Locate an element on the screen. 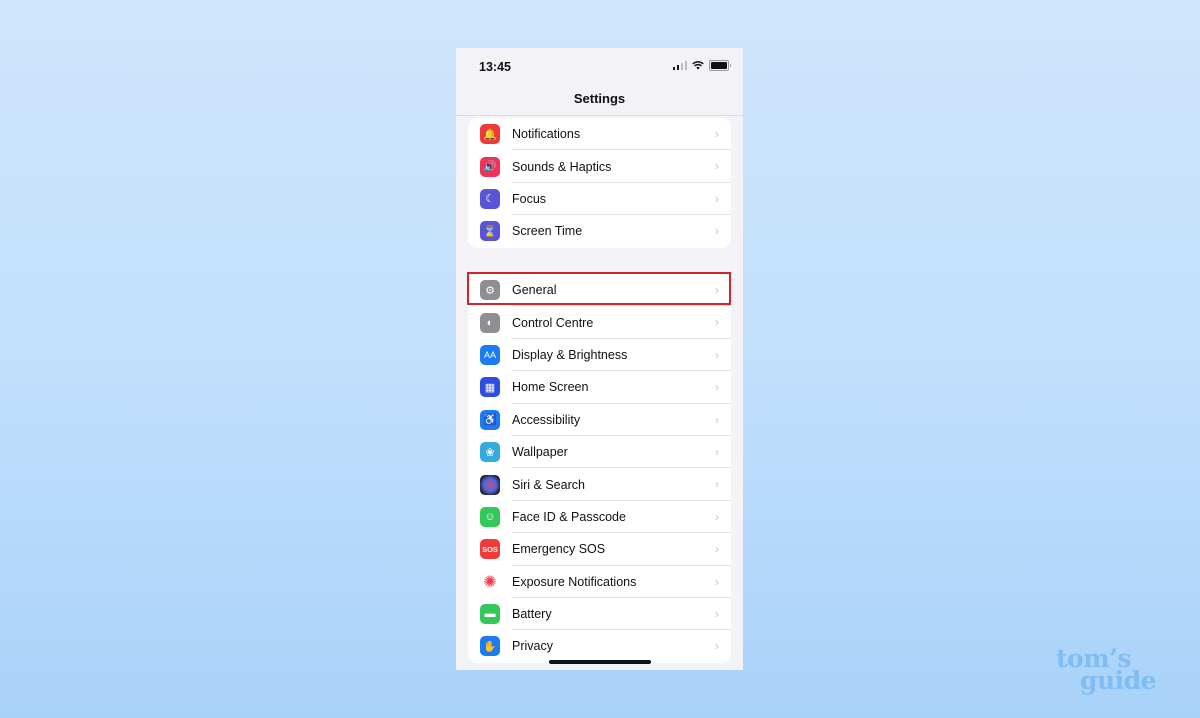  flower-icon: ❀ is located at coordinates (490, 452).